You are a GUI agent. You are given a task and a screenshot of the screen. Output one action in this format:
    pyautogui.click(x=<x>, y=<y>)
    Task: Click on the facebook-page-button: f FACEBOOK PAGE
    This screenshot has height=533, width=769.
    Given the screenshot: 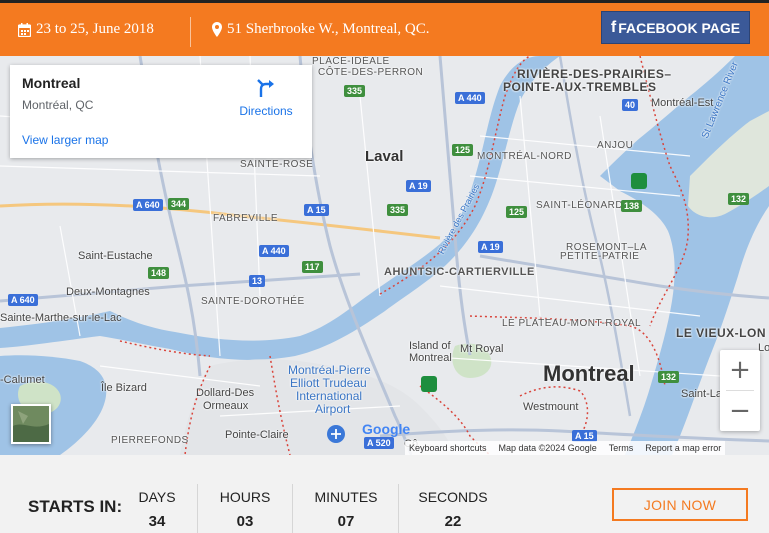 What is the action you would take?
    pyautogui.click(x=675, y=27)
    